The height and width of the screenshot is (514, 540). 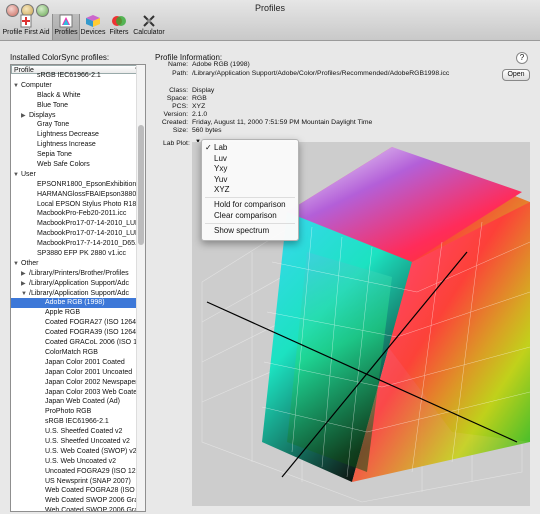 What do you see at coordinates (74, 442) in the screenshot?
I see `profile-list-row: U.S. Sheetfed Uncoated v2` at bounding box center [74, 442].